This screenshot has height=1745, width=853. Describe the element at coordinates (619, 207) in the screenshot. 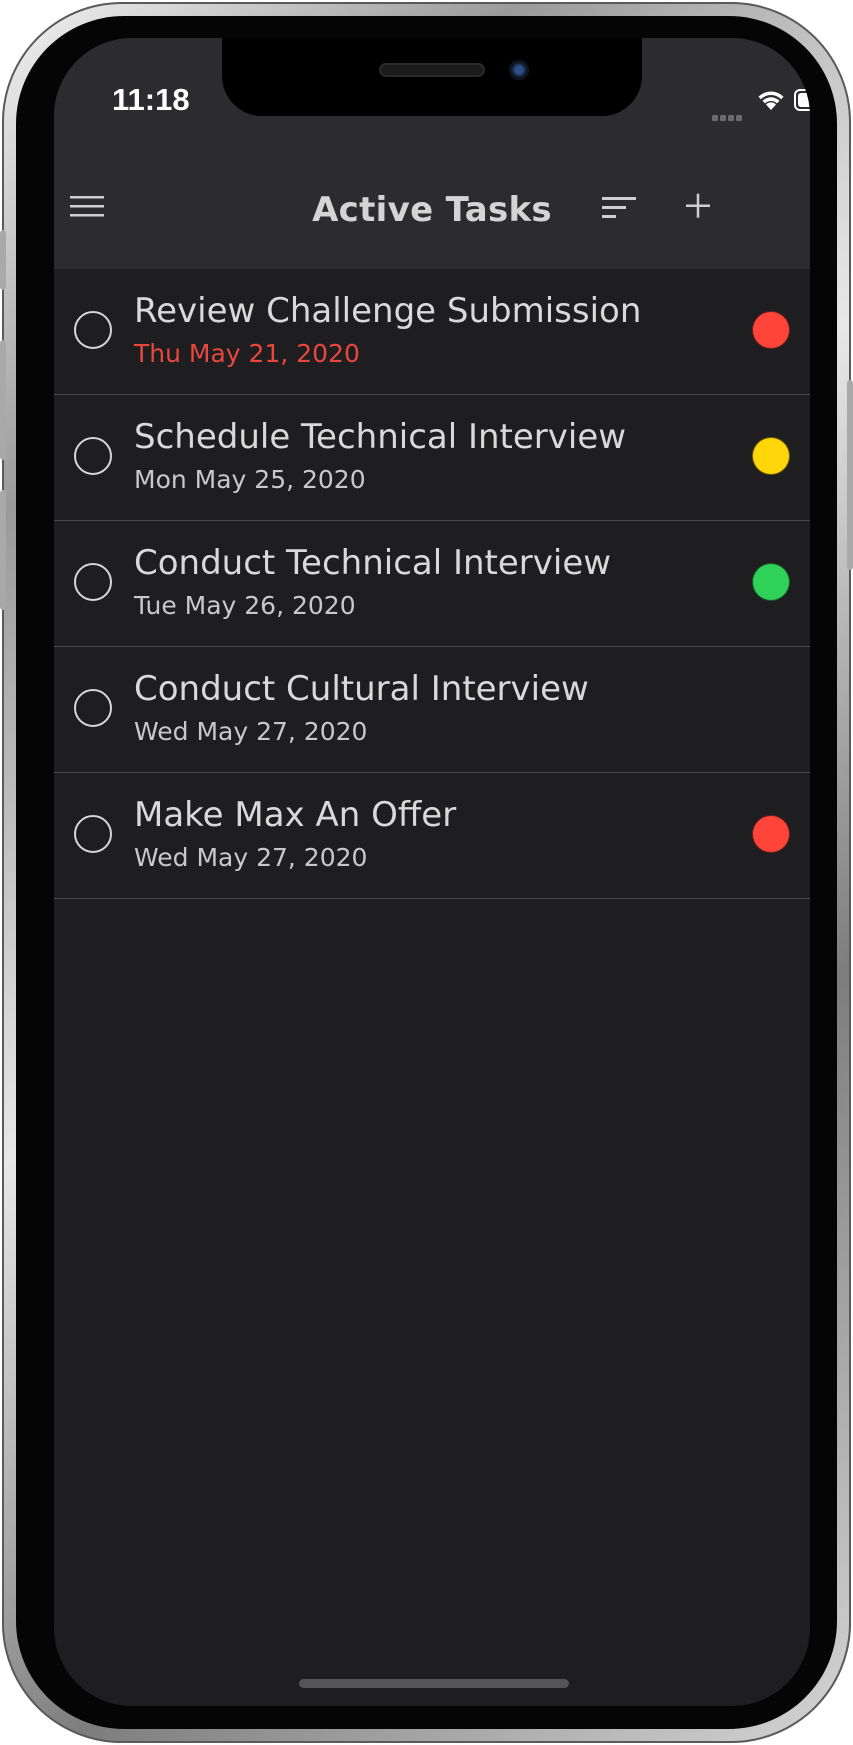

I see `sort-icon` at that location.